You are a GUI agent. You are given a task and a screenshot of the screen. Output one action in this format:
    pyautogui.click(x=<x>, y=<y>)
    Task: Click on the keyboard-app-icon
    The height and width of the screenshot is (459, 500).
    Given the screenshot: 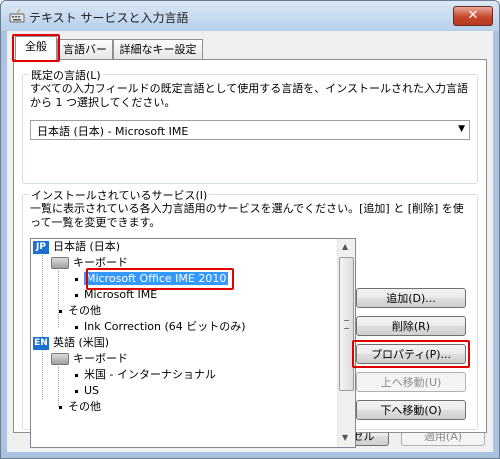 What is the action you would take?
    pyautogui.click(x=17, y=15)
    